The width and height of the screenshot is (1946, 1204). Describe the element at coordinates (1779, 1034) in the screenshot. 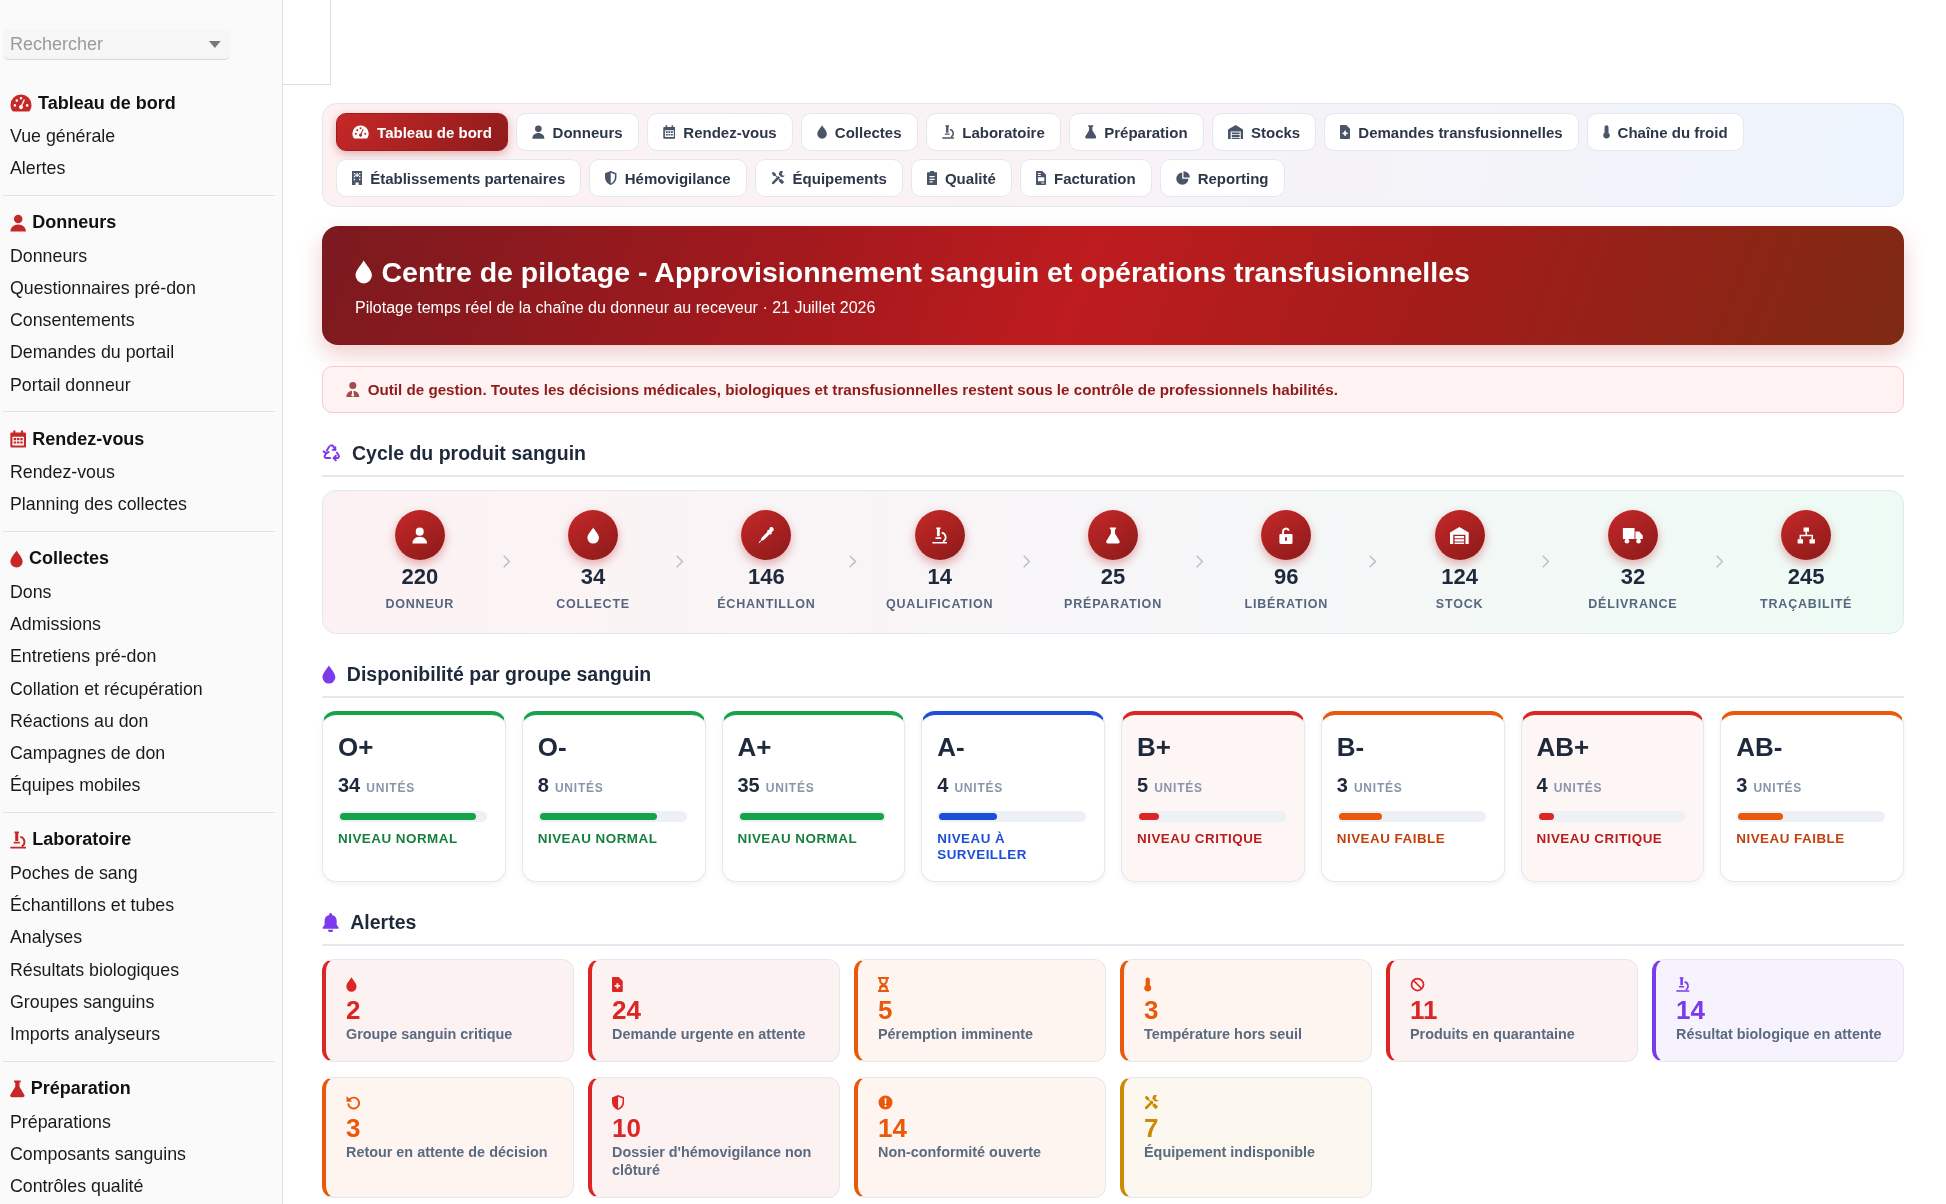

I see `alert-label: Résultat biologique en attente` at that location.